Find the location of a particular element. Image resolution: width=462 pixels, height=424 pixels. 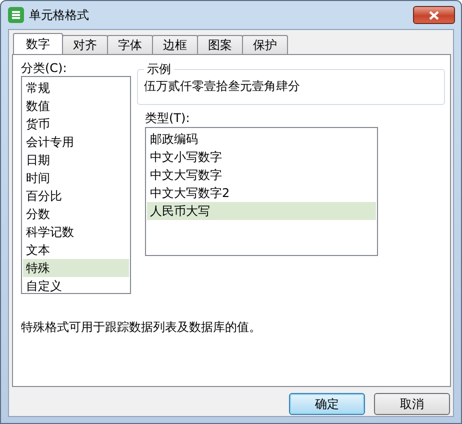

list-item: 中文小写数字 is located at coordinates (261, 157).